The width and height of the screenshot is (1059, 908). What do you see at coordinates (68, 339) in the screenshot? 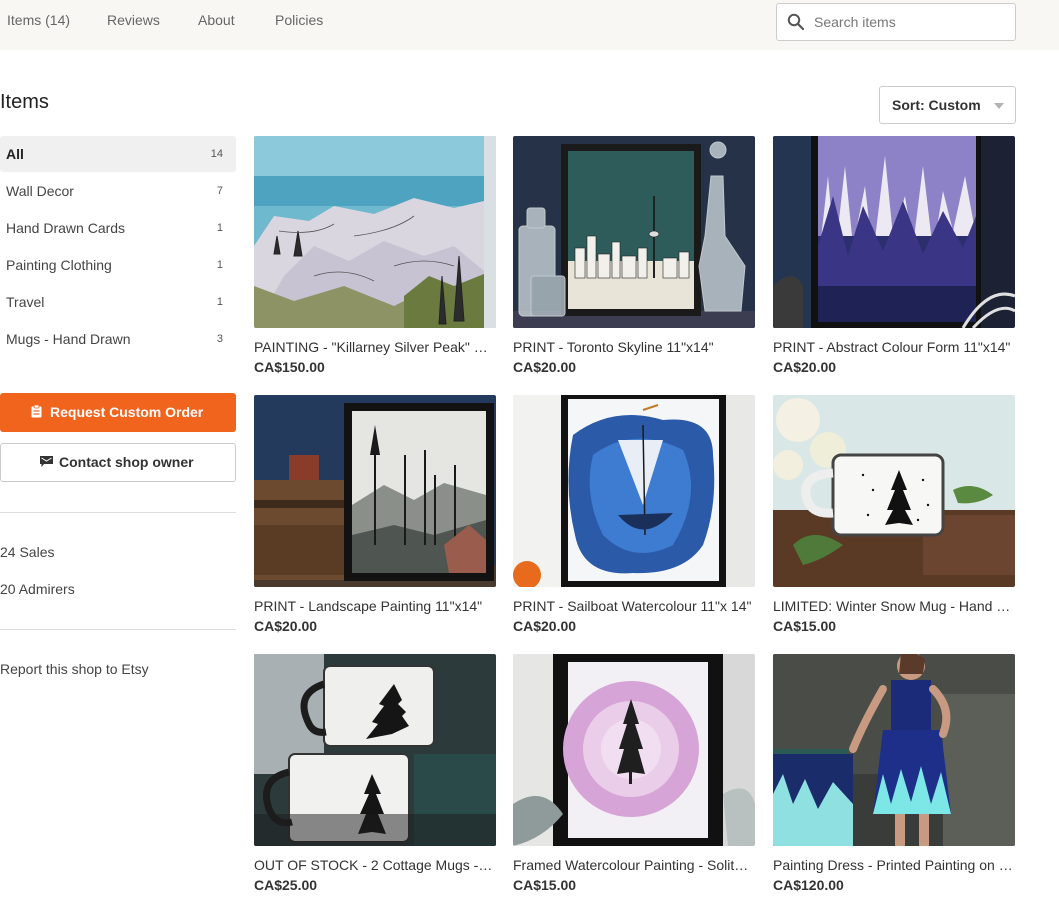
I see `sidebar-item-label: Mugs - Hand Drawn` at bounding box center [68, 339].